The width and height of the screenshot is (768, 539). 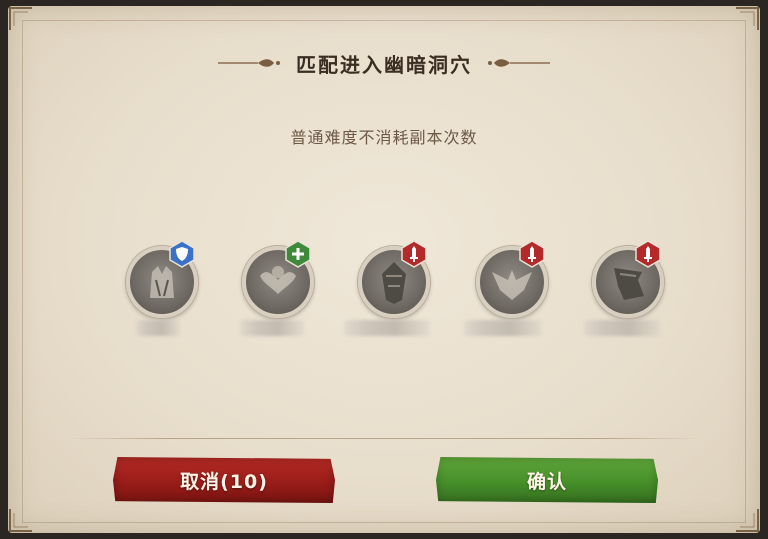 What do you see at coordinates (182, 254) in the screenshot?
I see `shield-icon` at bounding box center [182, 254].